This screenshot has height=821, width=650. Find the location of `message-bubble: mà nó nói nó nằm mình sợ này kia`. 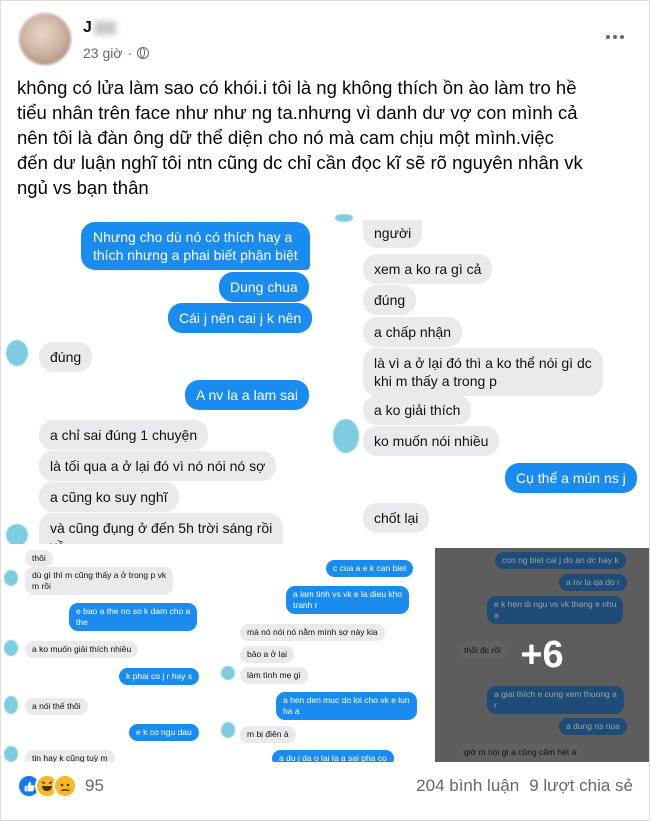

message-bubble: mà nó nói nó nằm mình sợ này kia is located at coordinates (312, 632).